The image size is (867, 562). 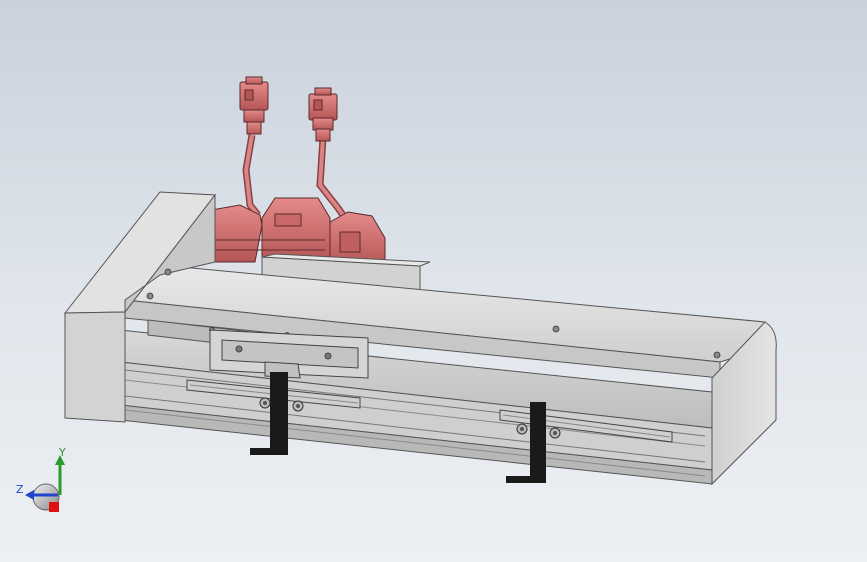 What do you see at coordinates (41, 479) in the screenshot?
I see `orientation-triad: Y Z` at bounding box center [41, 479].